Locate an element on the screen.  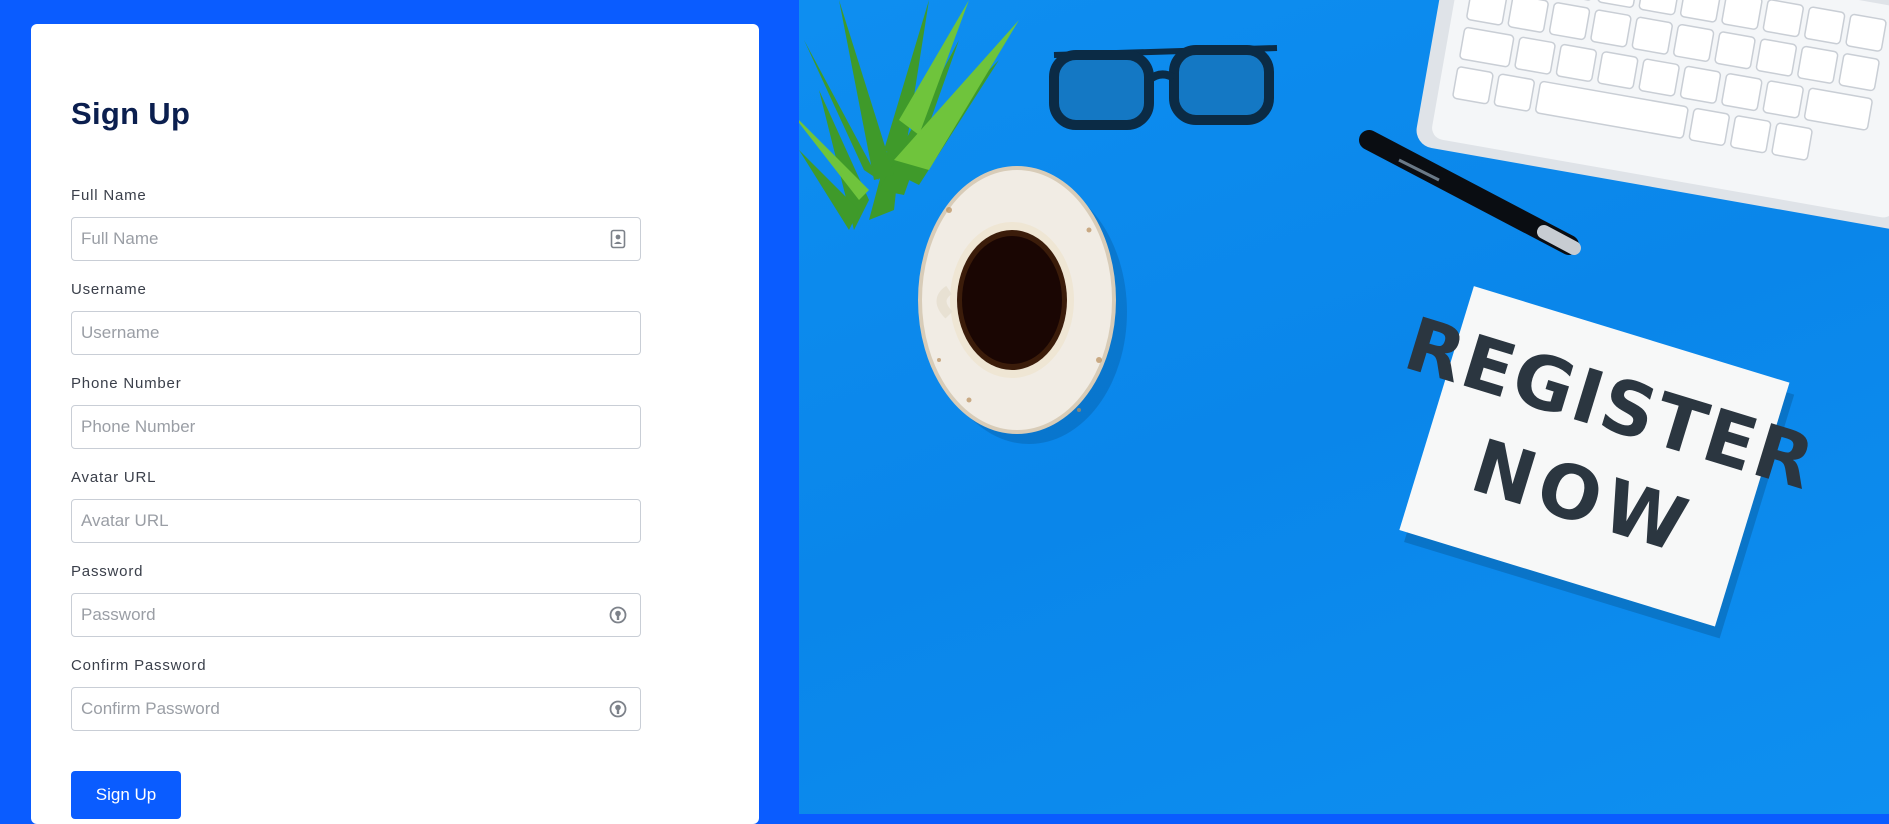
full-name-input-wrap is located at coordinates (356, 239).